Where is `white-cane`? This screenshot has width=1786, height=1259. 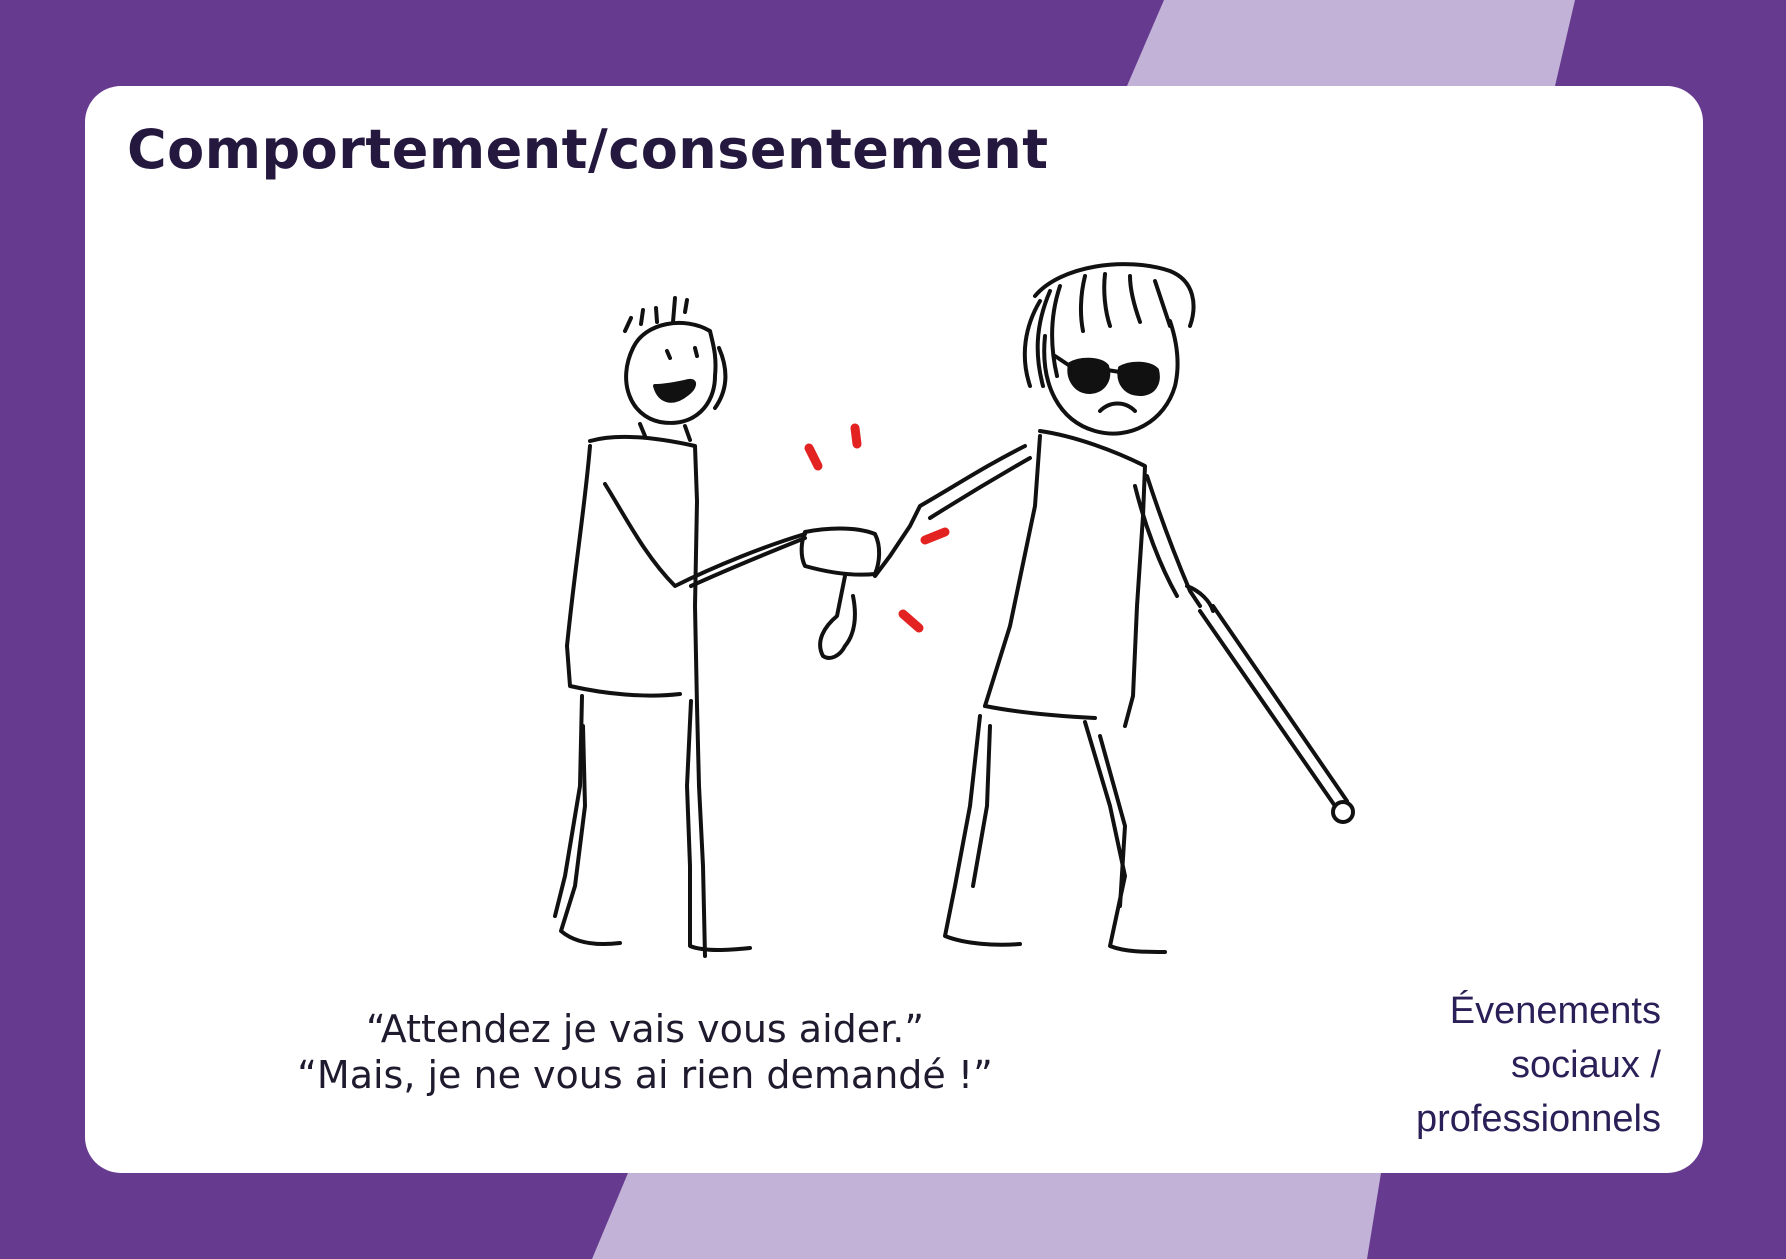
white-cane is located at coordinates (1276, 714).